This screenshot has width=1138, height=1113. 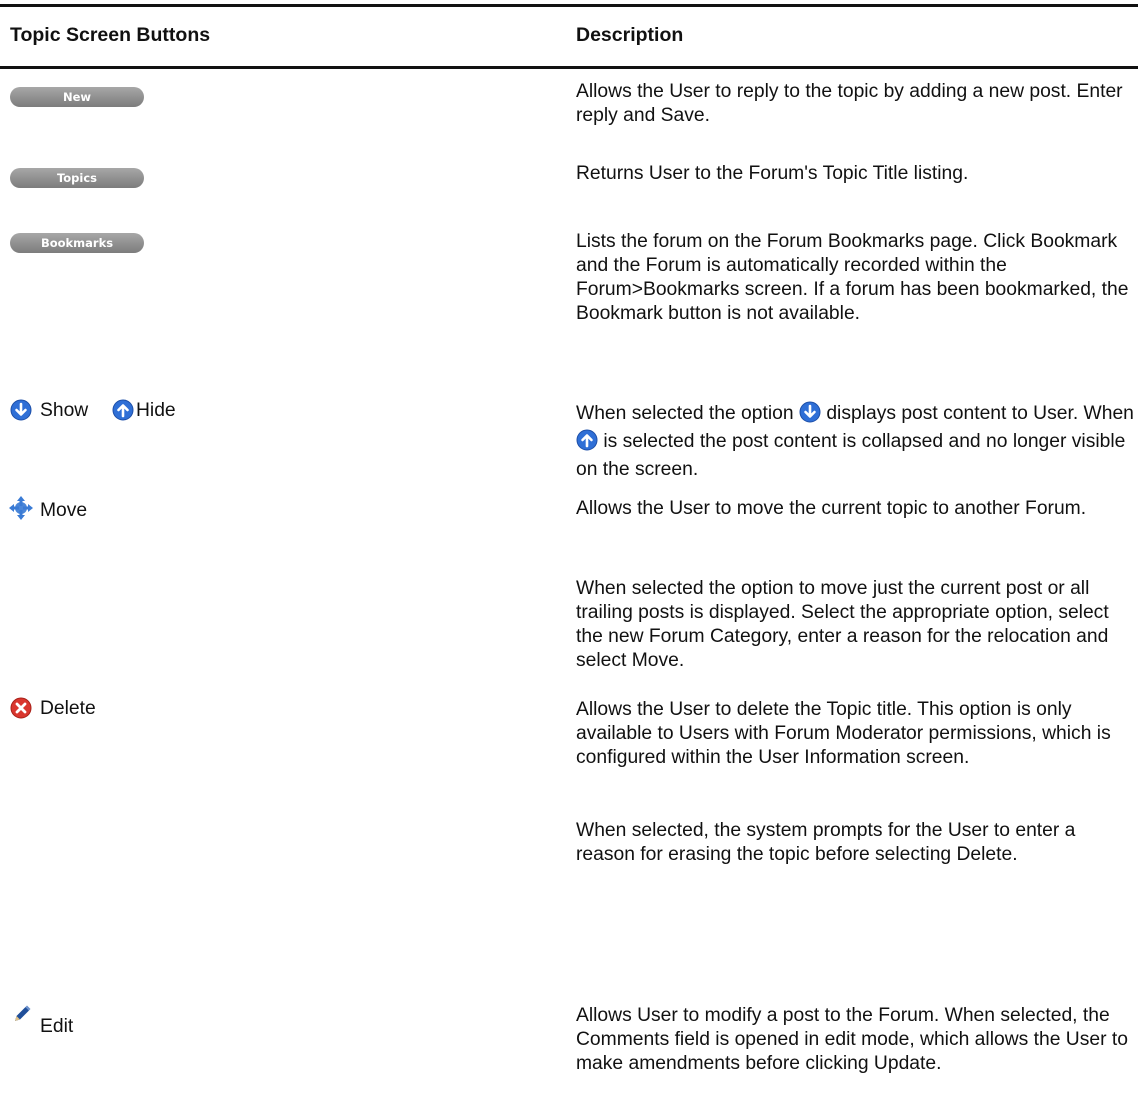 I want to click on show-label: Show, so click(x=64, y=410).